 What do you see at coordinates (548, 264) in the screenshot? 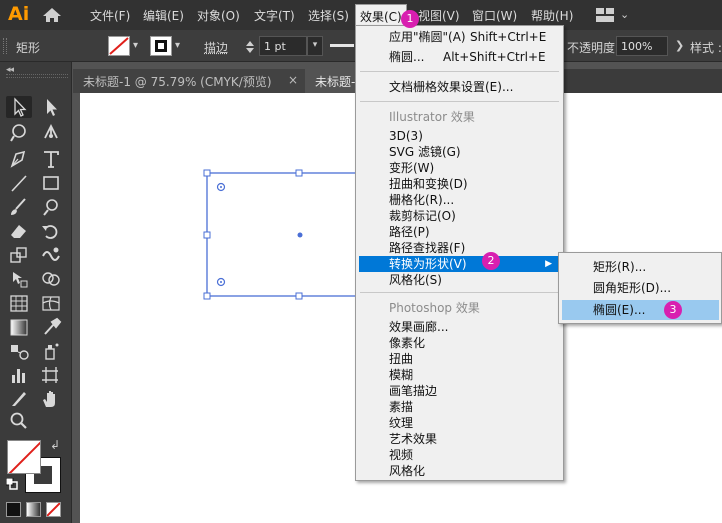
I see `submenu-arrow-icon: ▶` at bounding box center [548, 264].